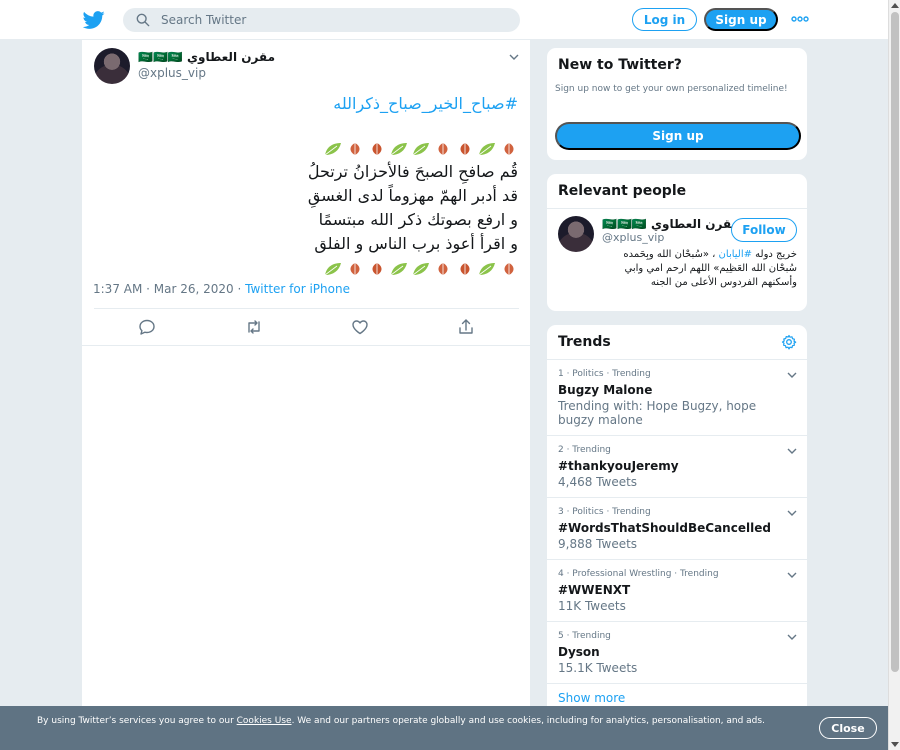 Image resolution: width=900 pixels, height=750 pixels. Describe the element at coordinates (604, 512) in the screenshot. I see `trend-context: 3 · Politics · Trending` at that location.